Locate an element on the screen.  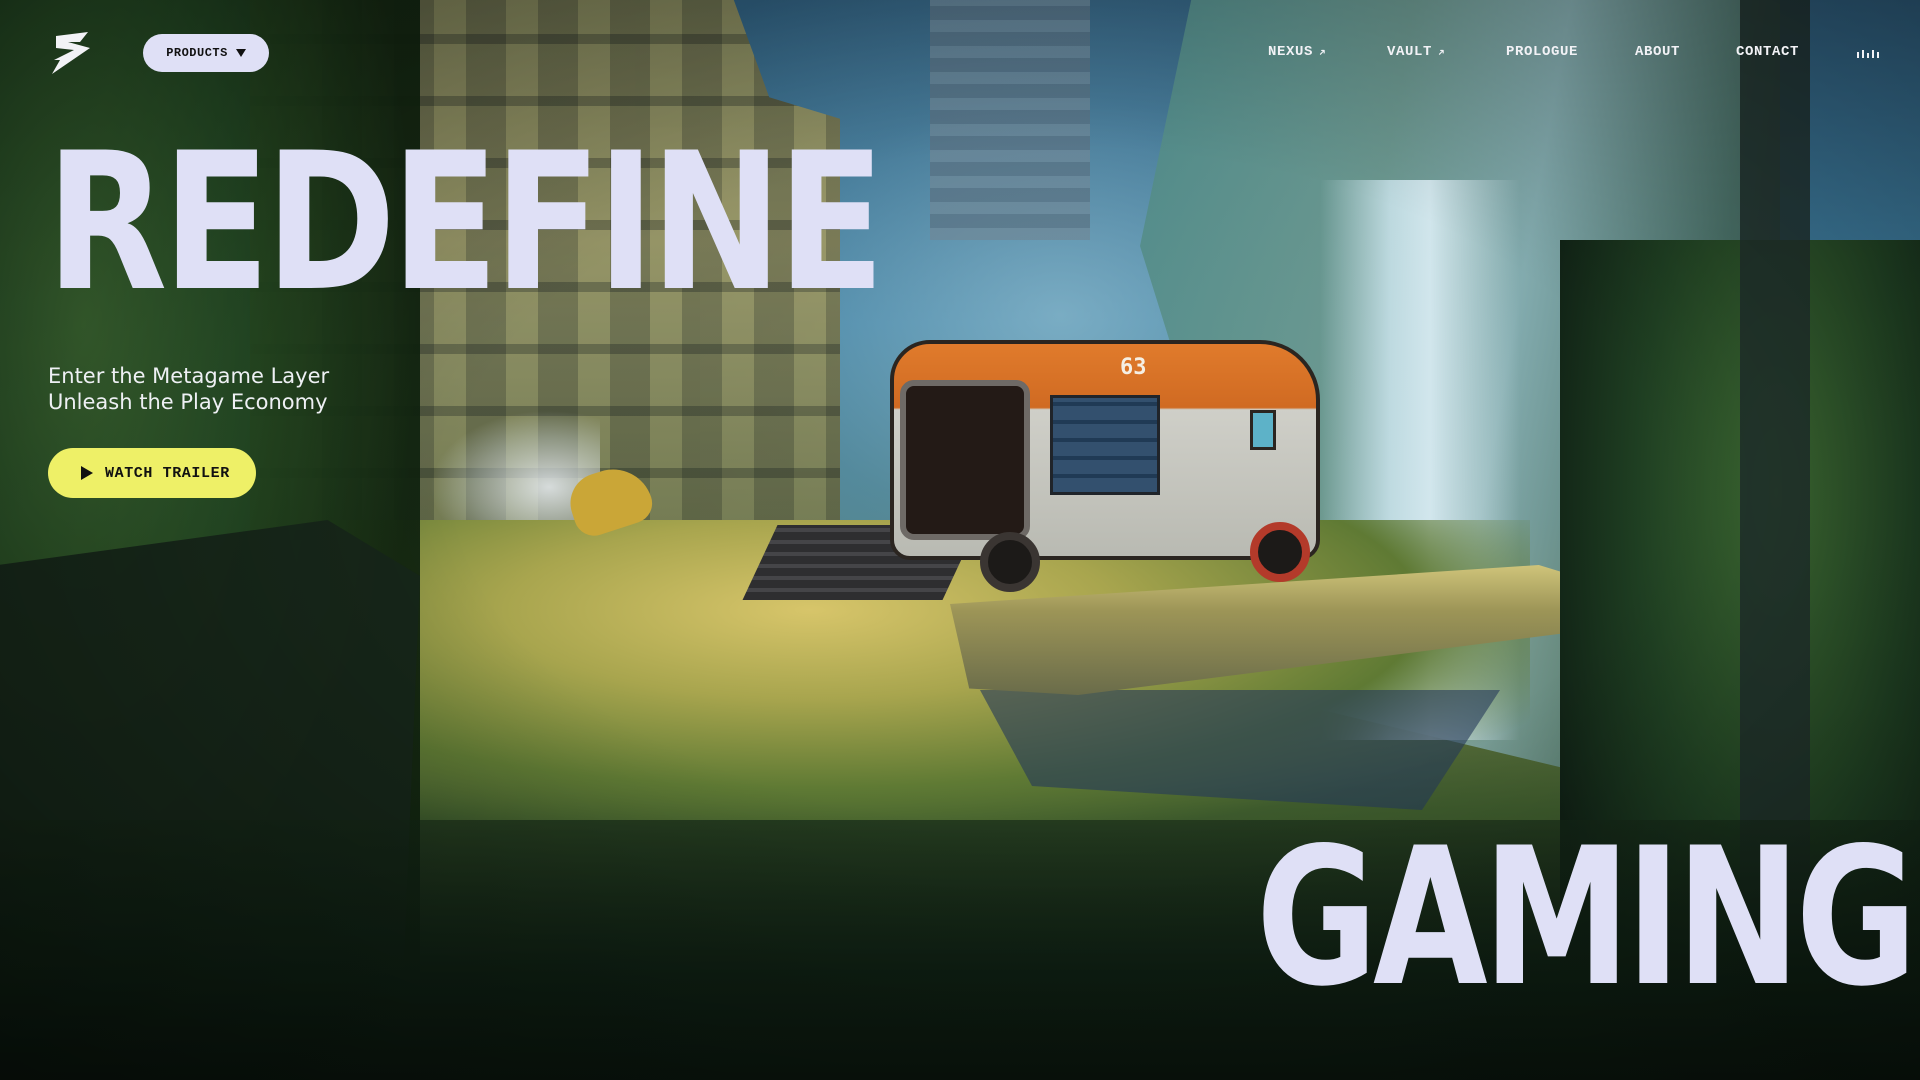
subtitle-line-2: Unleash the Play Economy is located at coordinates (188, 402).